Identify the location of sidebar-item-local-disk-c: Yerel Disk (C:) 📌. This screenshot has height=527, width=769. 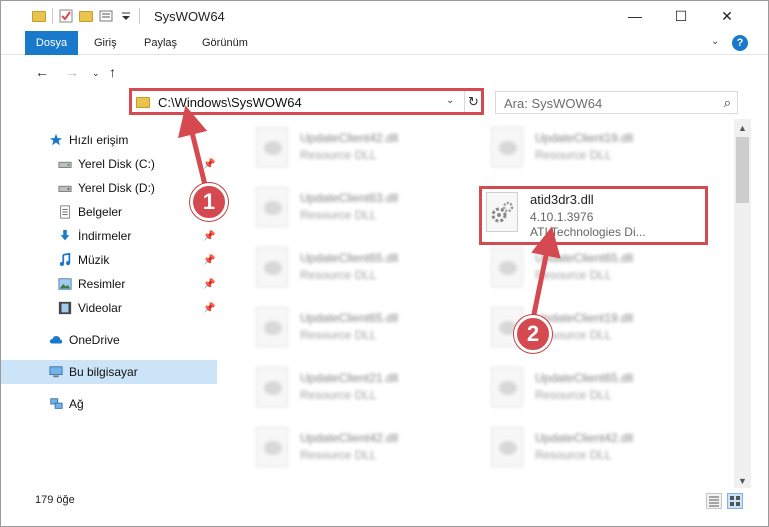
(109, 164).